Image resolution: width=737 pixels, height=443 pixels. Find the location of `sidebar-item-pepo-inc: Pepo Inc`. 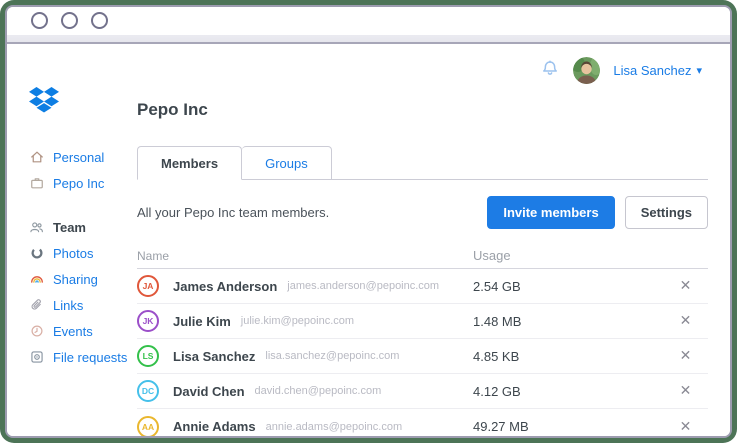

sidebar-item-pepo-inc: Pepo Inc is located at coordinates (80, 183).